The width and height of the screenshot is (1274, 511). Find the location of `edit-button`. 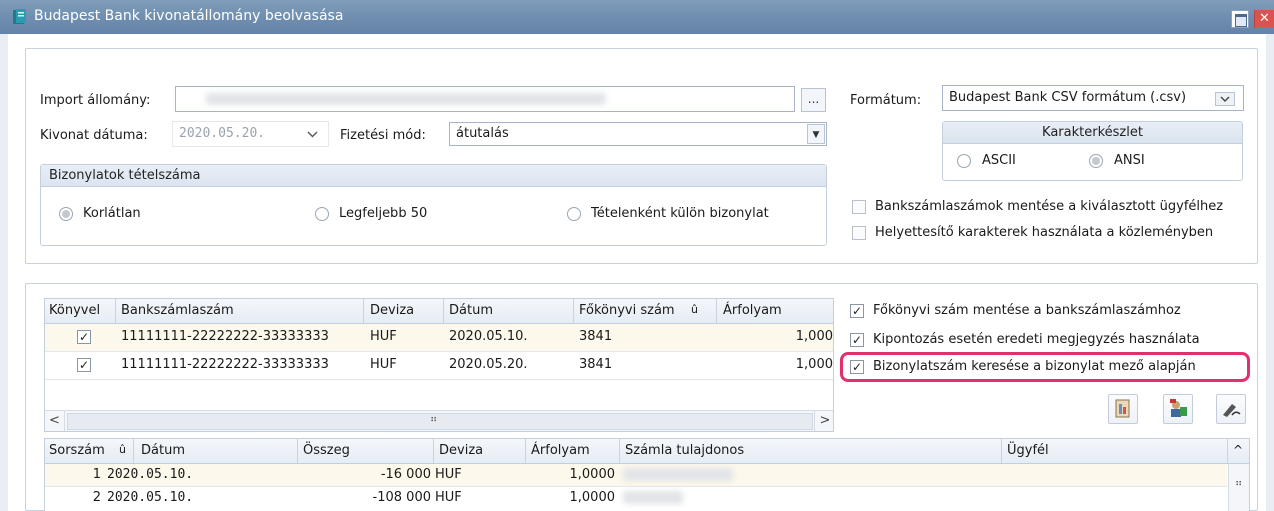

edit-button is located at coordinates (1231, 409).